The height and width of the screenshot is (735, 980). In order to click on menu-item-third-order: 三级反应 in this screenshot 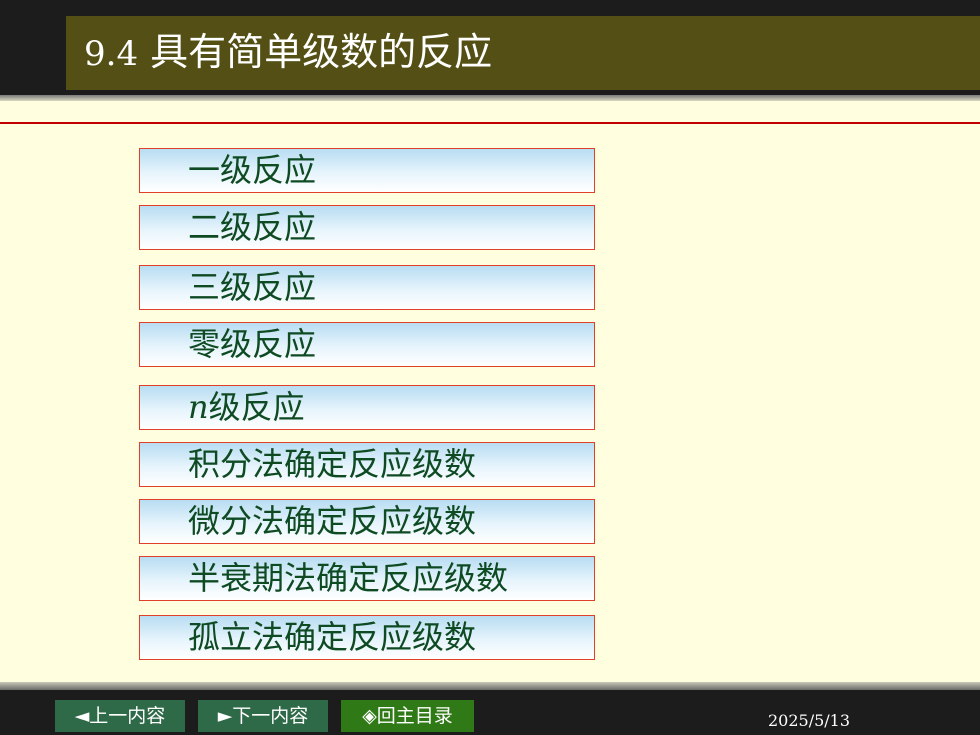, I will do `click(367, 287)`.